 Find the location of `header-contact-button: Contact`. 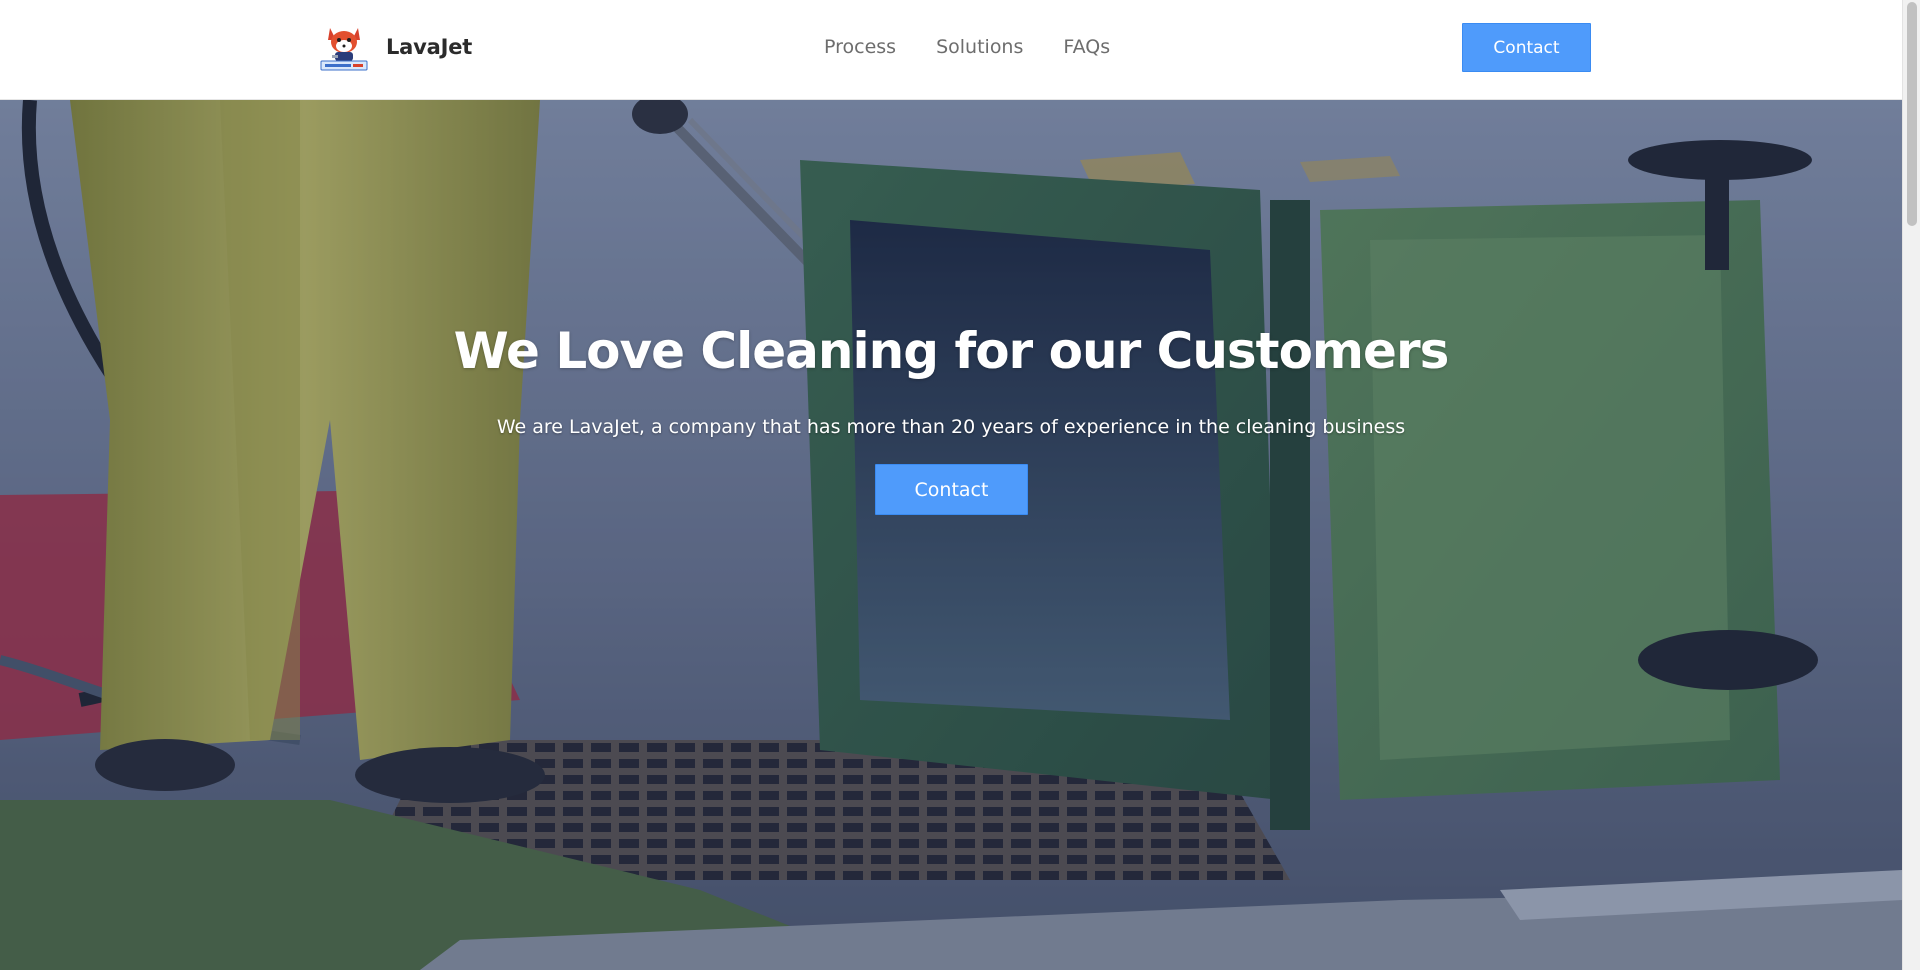

header-contact-button: Contact is located at coordinates (1526, 47).